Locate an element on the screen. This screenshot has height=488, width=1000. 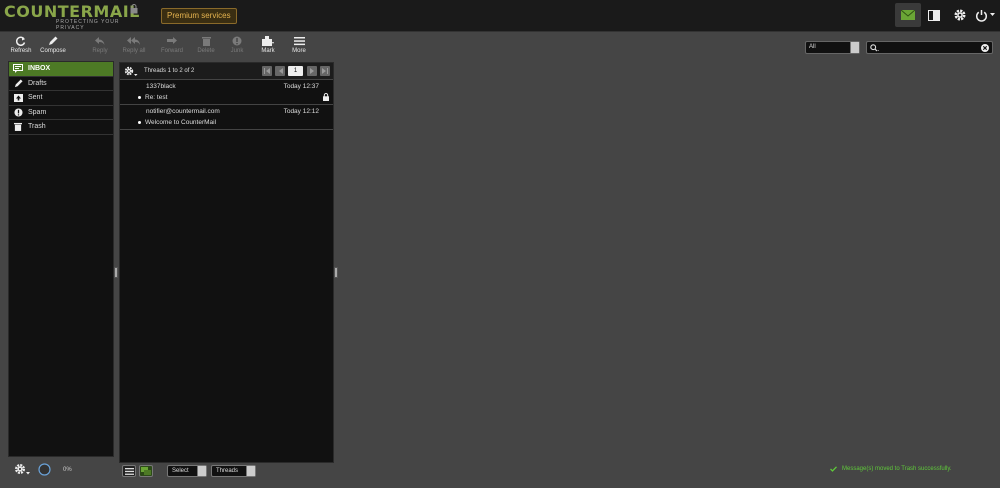
more-button: More is located at coordinates (299, 48).